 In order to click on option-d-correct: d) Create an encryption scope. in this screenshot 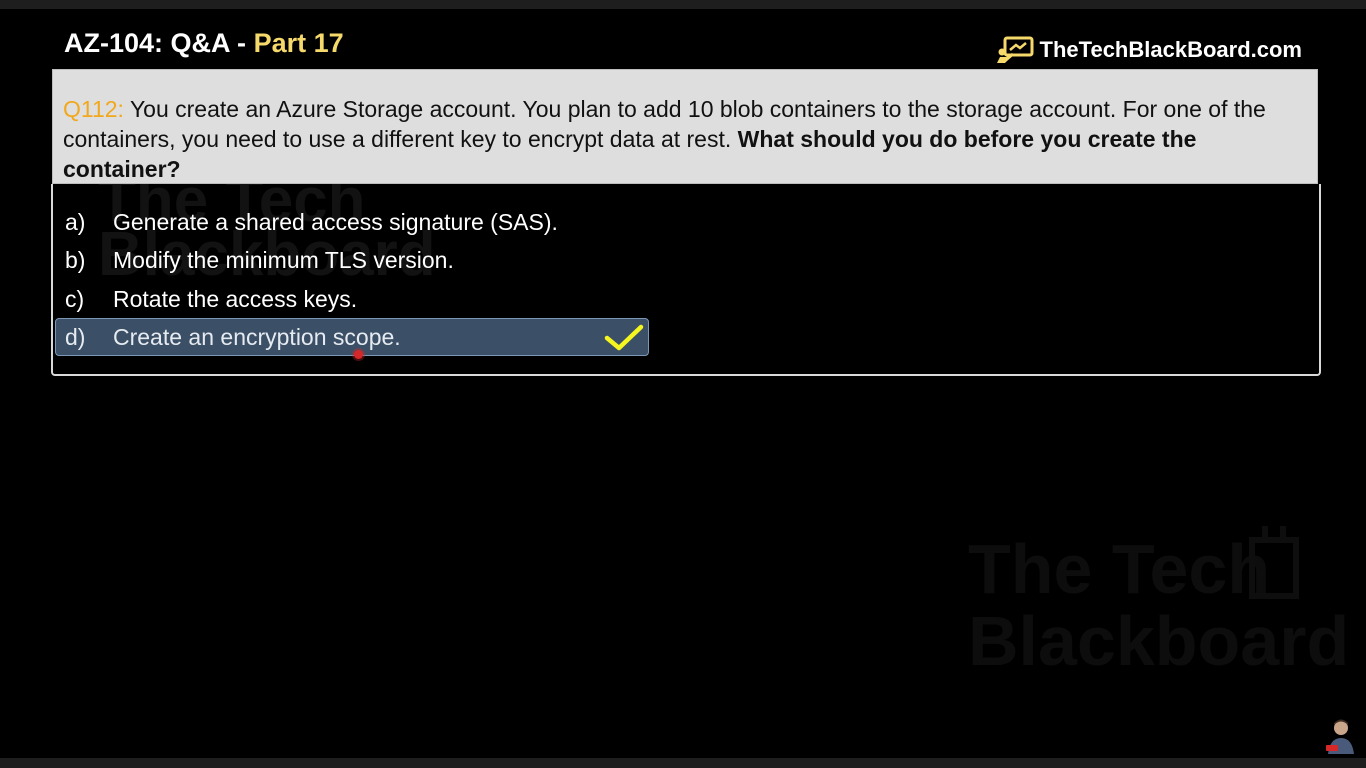, I will do `click(352, 337)`.